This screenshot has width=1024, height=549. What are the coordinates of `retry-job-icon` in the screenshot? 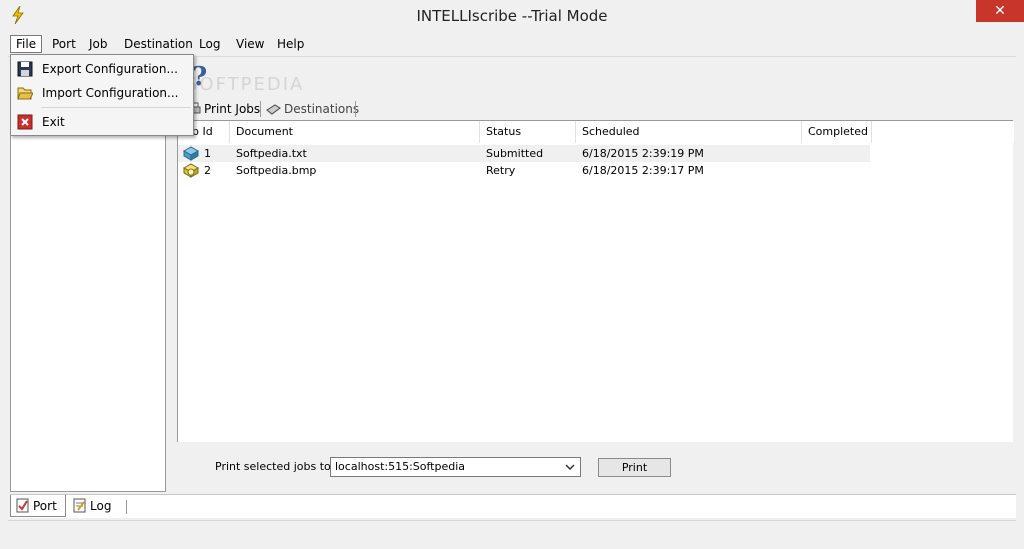 It's located at (191, 170).